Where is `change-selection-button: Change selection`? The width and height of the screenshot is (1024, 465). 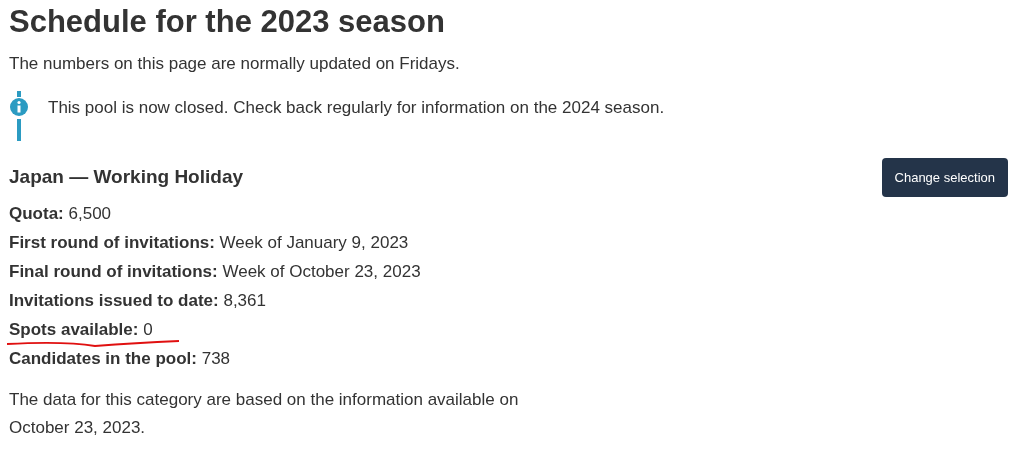 change-selection-button: Change selection is located at coordinates (944, 177).